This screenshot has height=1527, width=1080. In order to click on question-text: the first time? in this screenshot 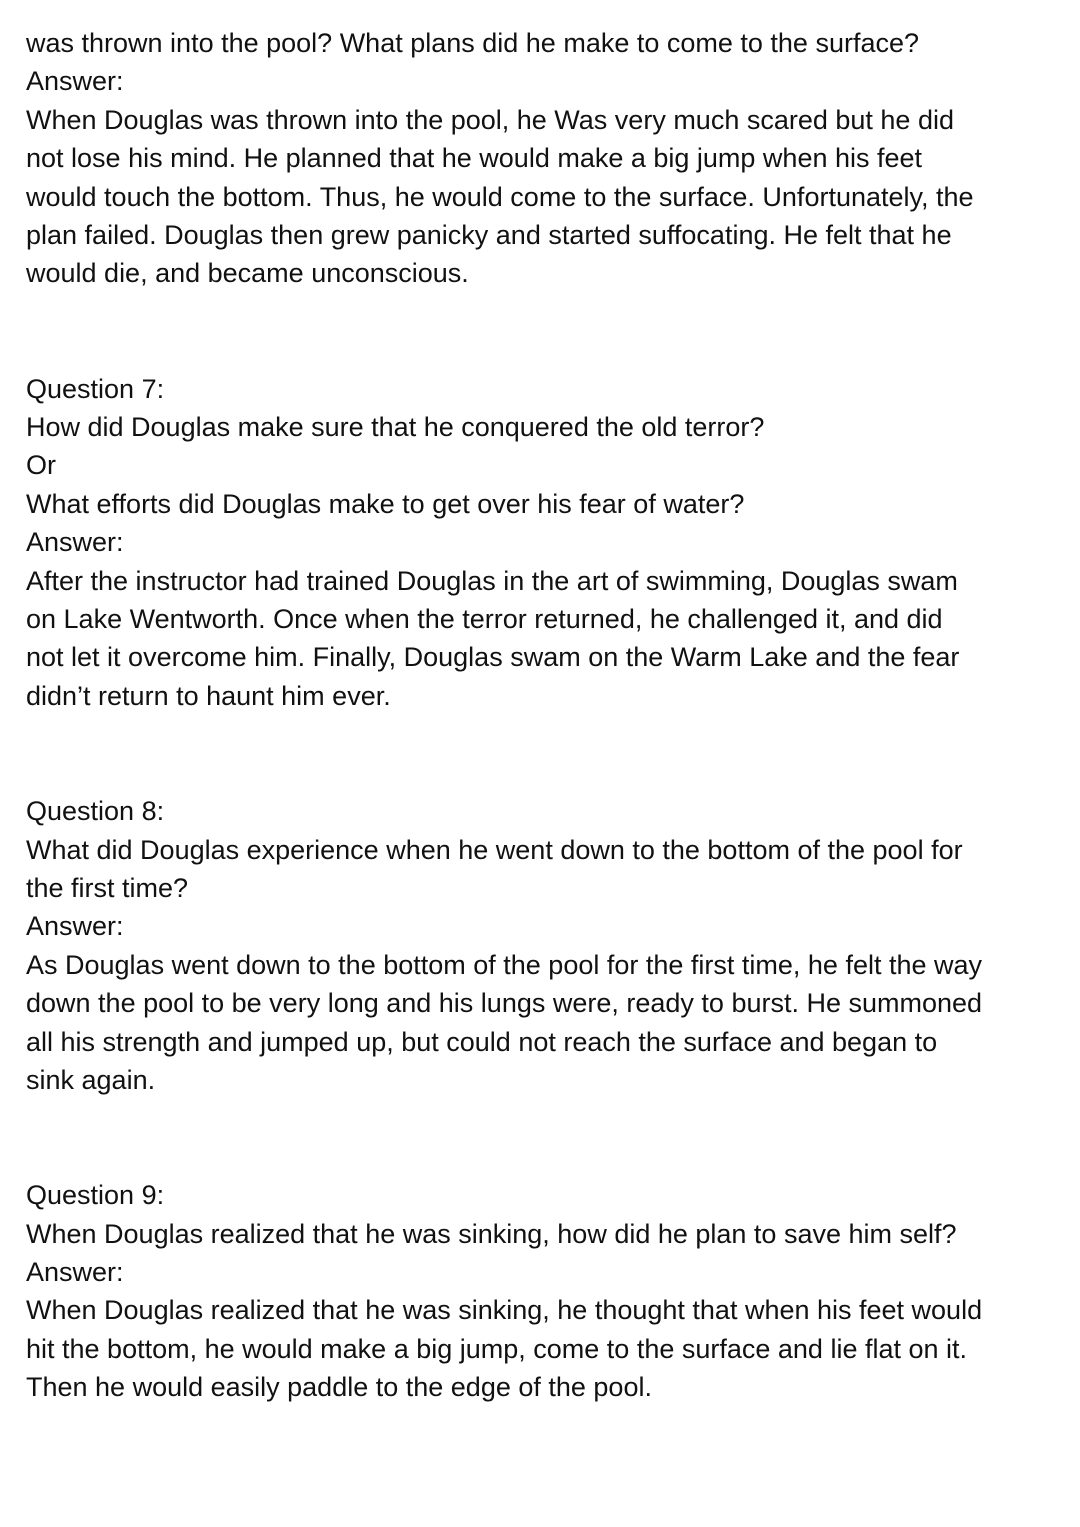, I will do `click(107, 887)`.